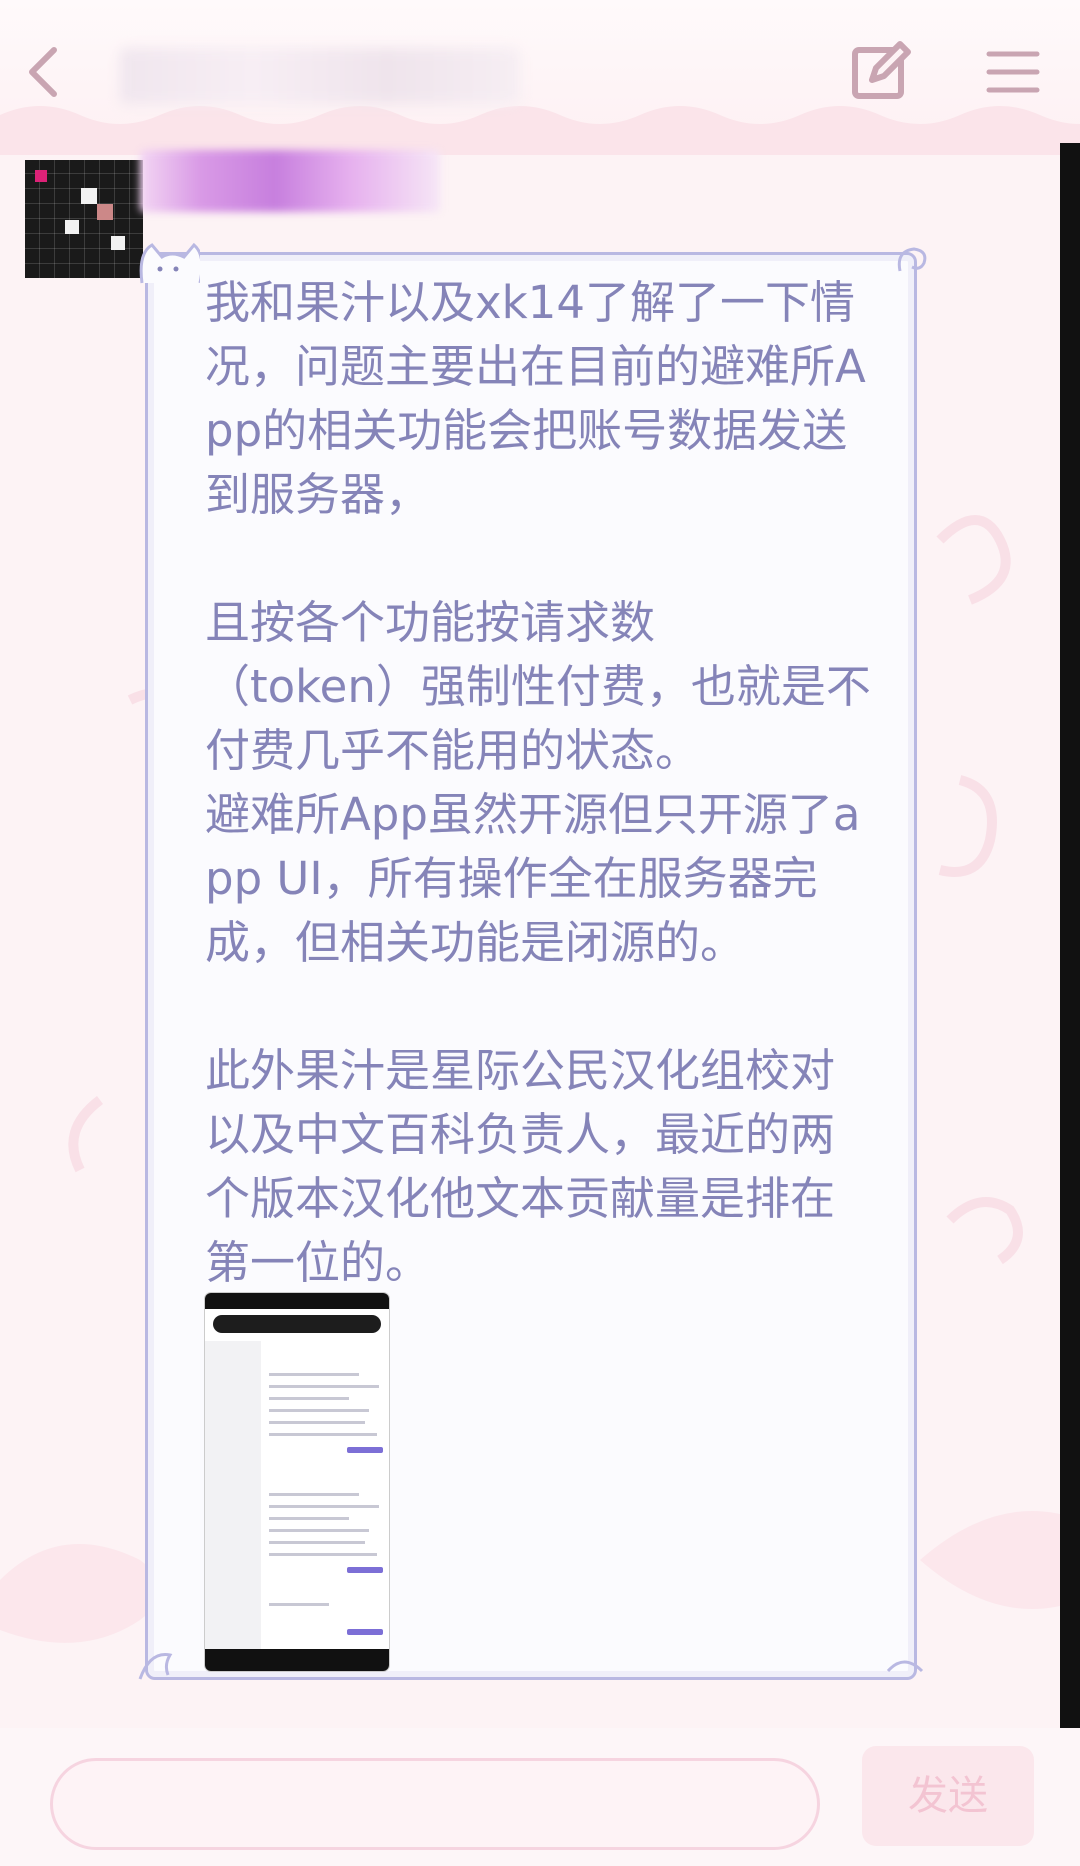 This screenshot has width=1080, height=1866. I want to click on edit-button, so click(881, 71).